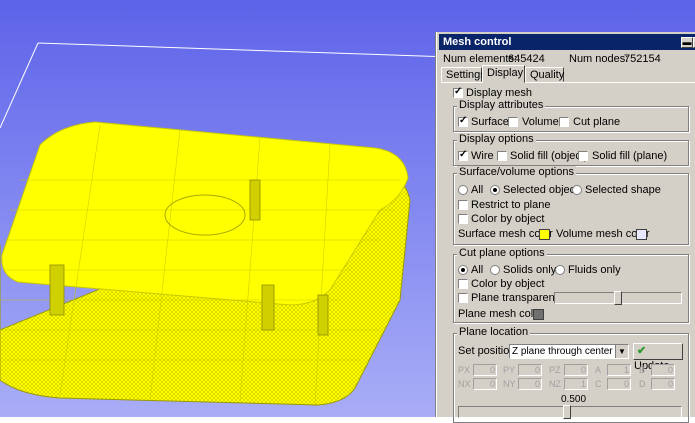 The width and height of the screenshot is (695, 423). What do you see at coordinates (663, 384) in the screenshot?
I see `d-field: 0` at bounding box center [663, 384].